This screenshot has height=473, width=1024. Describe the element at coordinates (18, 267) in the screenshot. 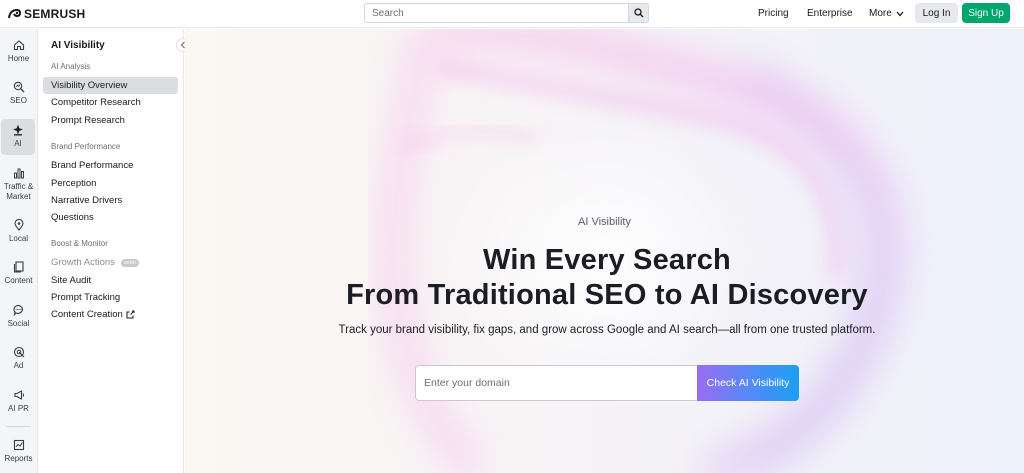

I see `document-icon` at that location.